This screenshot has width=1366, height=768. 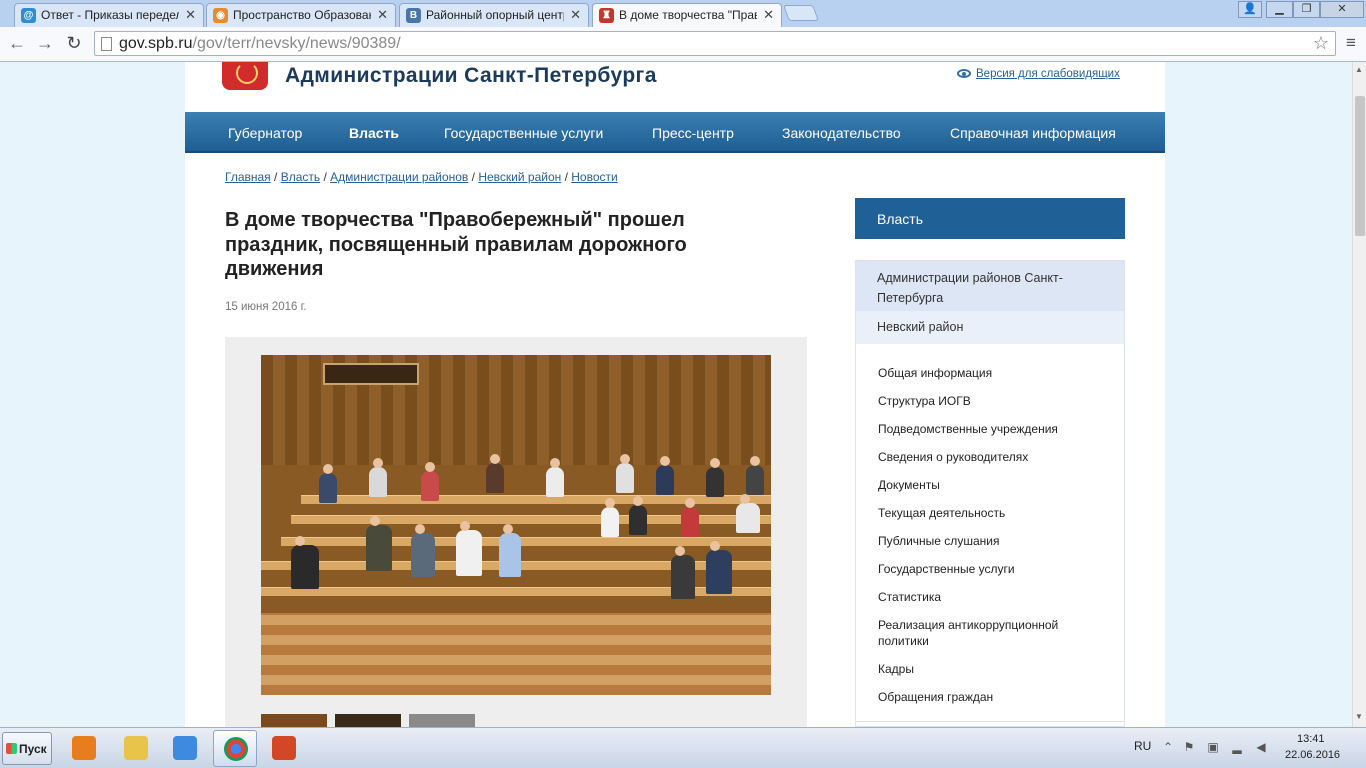 I want to click on browser-tab-1: @ Ответ - Приказы переделал ✕, so click(x=109, y=15).